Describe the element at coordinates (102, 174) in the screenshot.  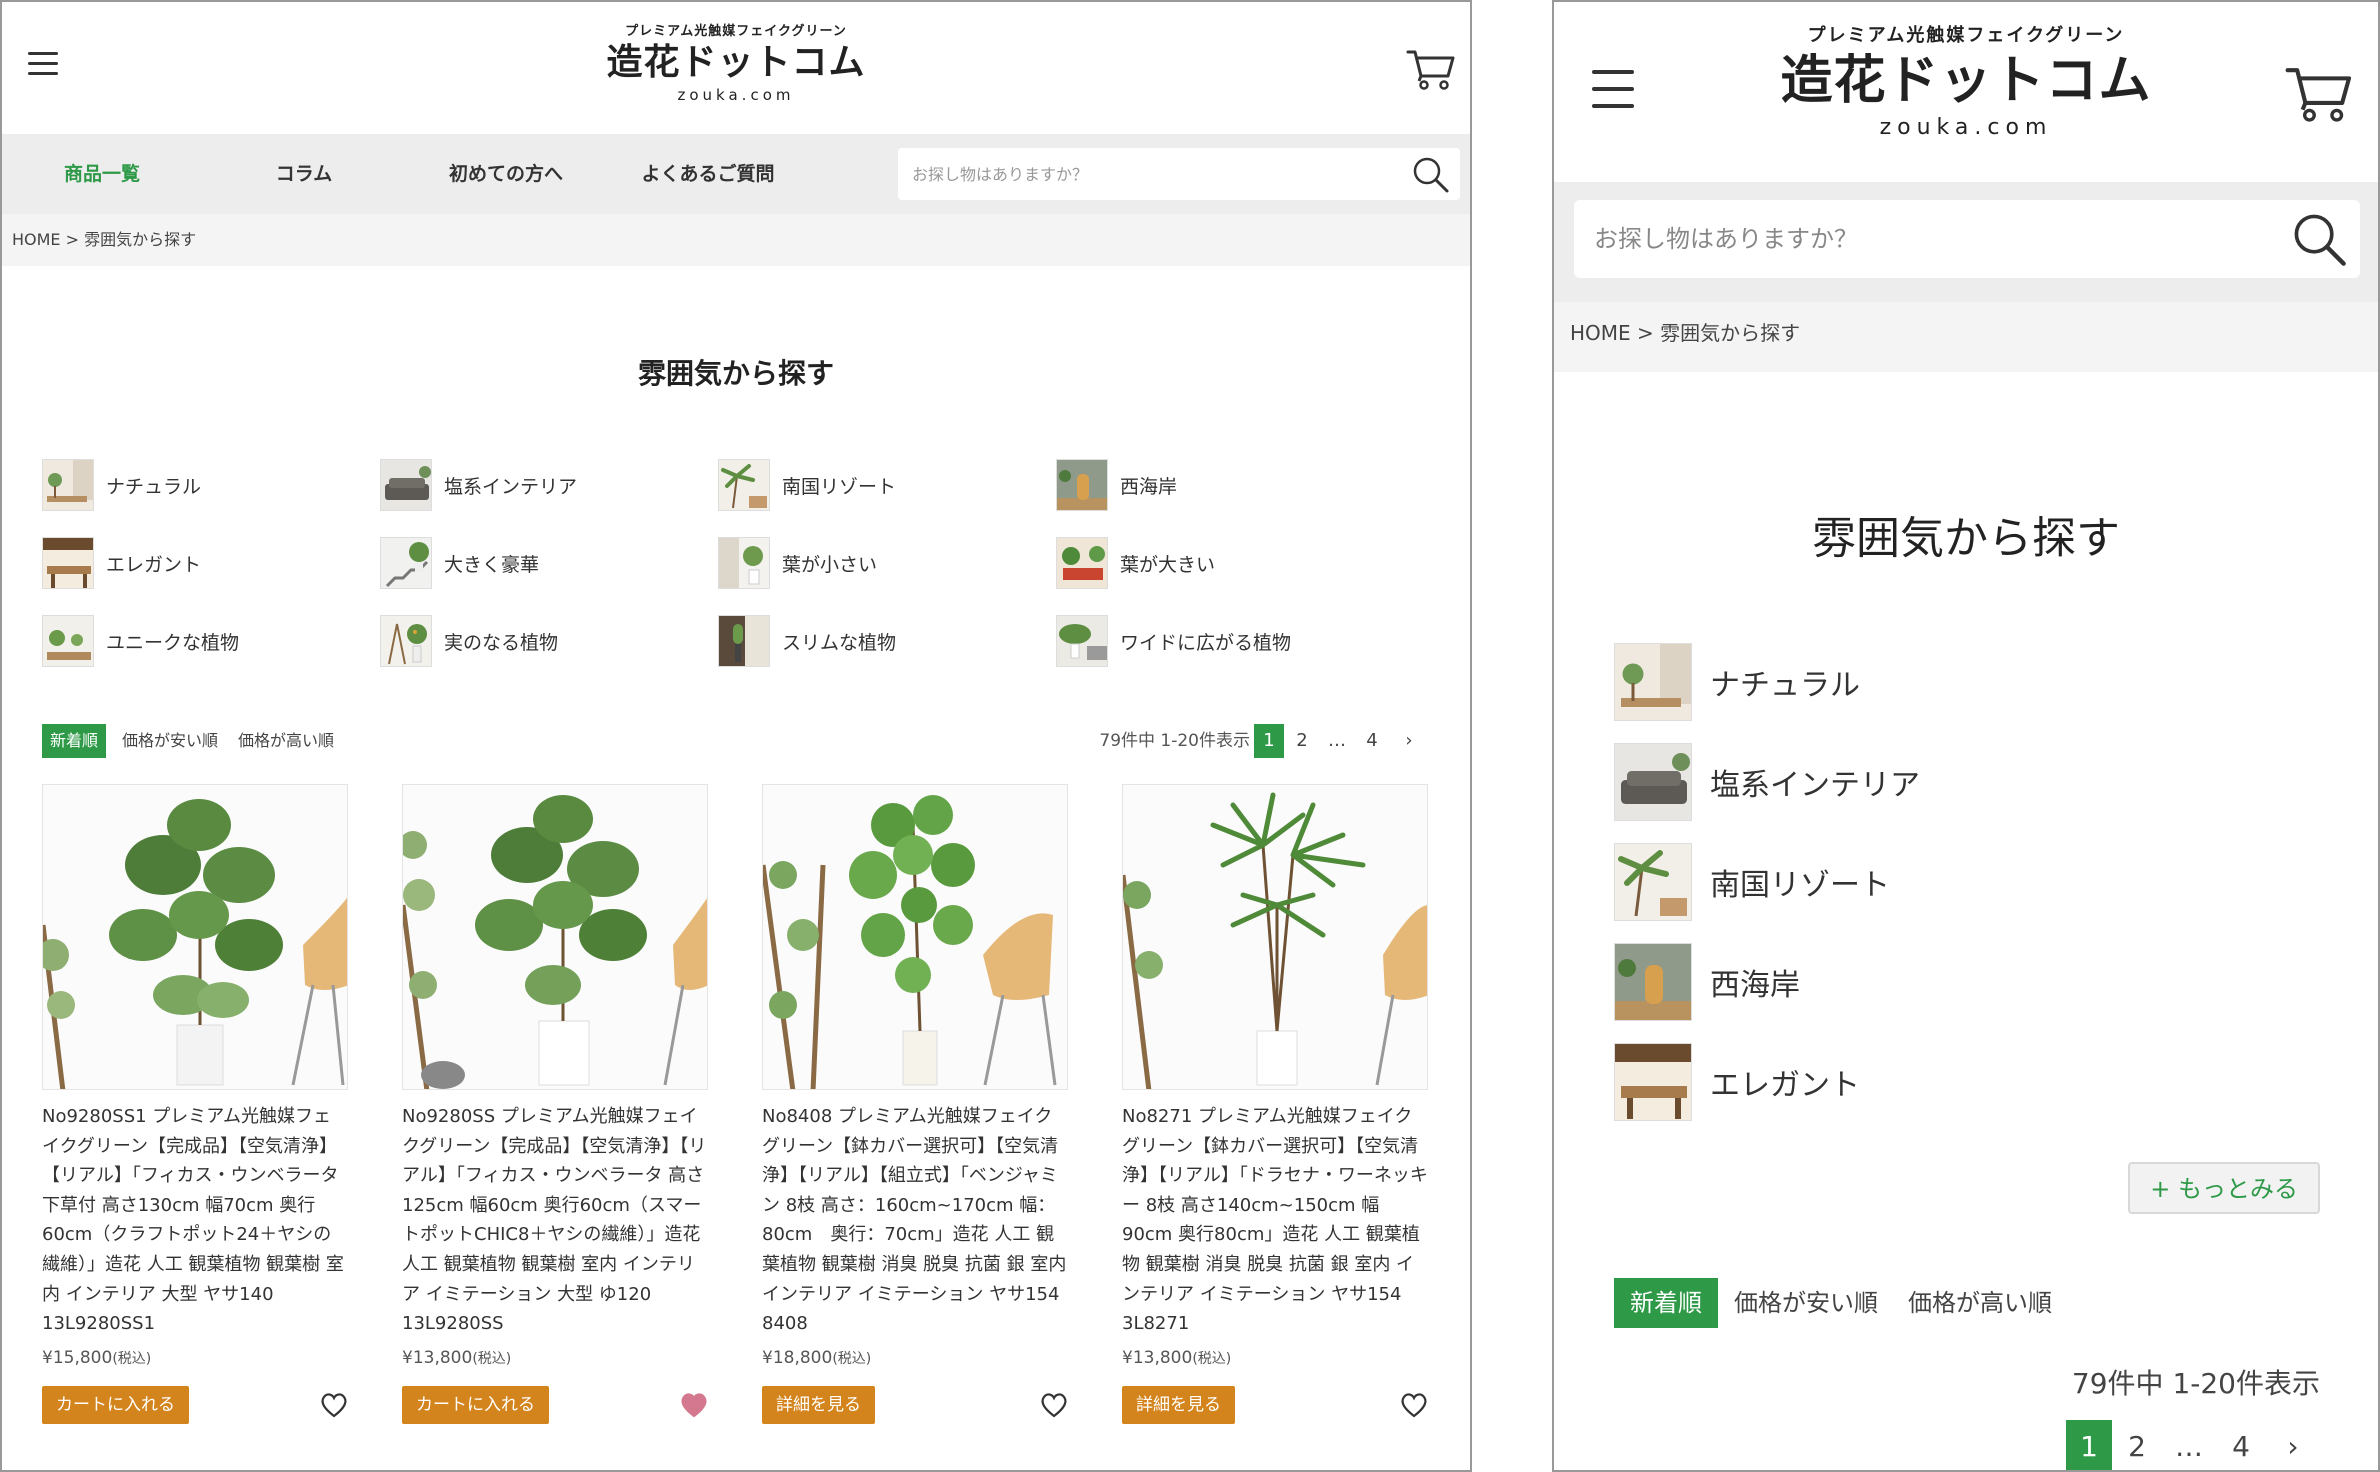
I see `nav-item-products: 商品一覧` at that location.